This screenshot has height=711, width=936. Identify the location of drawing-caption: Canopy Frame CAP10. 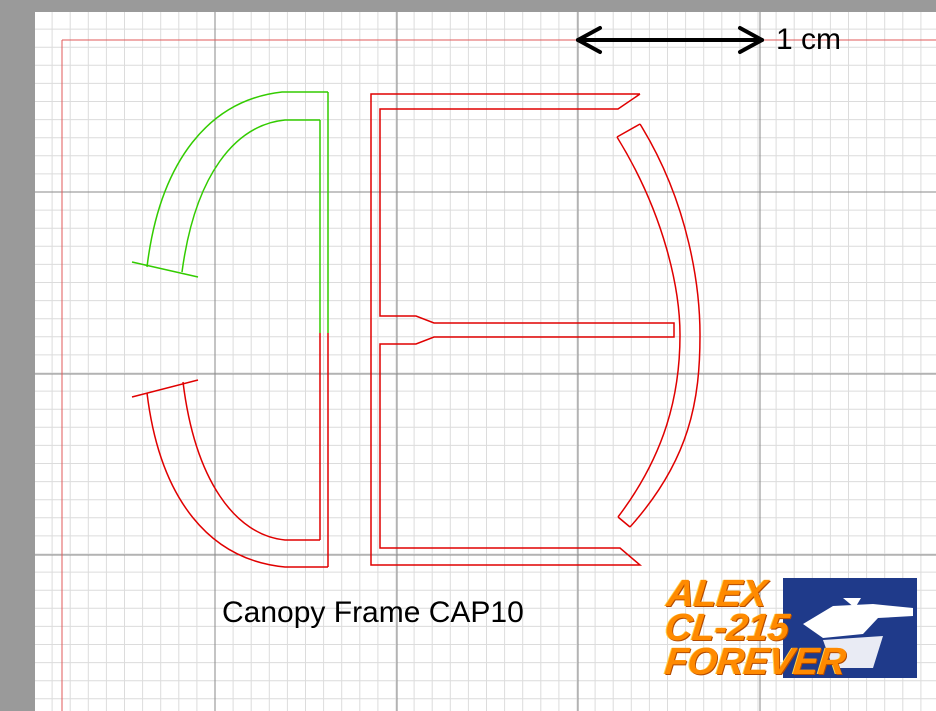
(373, 612).